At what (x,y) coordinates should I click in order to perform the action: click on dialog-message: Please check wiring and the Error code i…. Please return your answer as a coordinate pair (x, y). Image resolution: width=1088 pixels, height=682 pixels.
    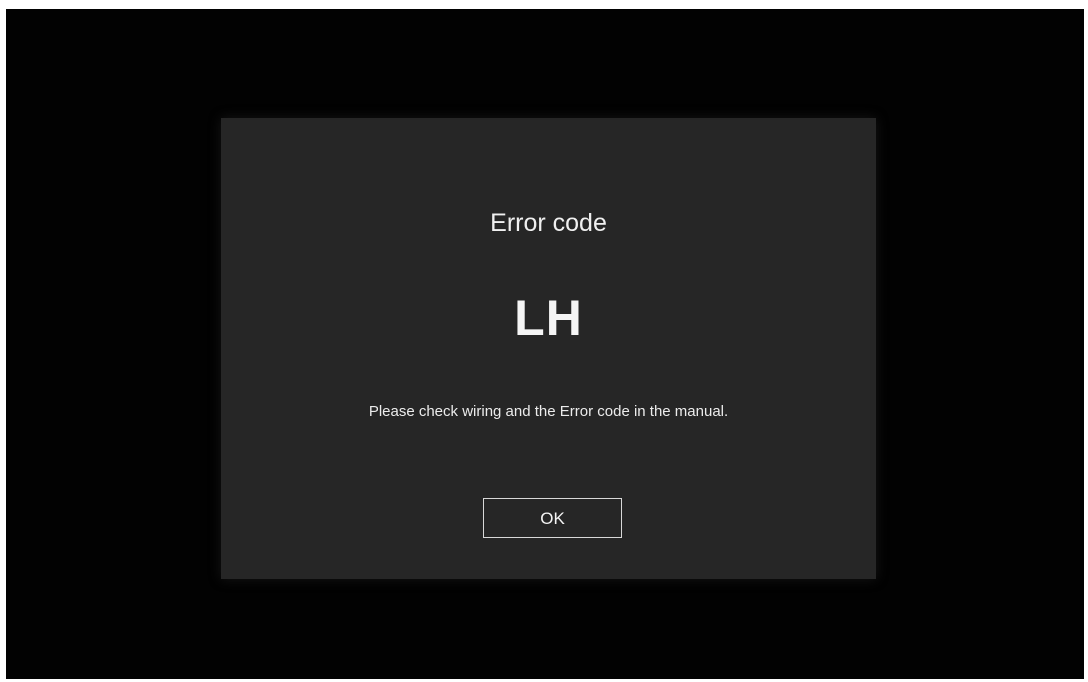
    Looking at the image, I should click on (548, 411).